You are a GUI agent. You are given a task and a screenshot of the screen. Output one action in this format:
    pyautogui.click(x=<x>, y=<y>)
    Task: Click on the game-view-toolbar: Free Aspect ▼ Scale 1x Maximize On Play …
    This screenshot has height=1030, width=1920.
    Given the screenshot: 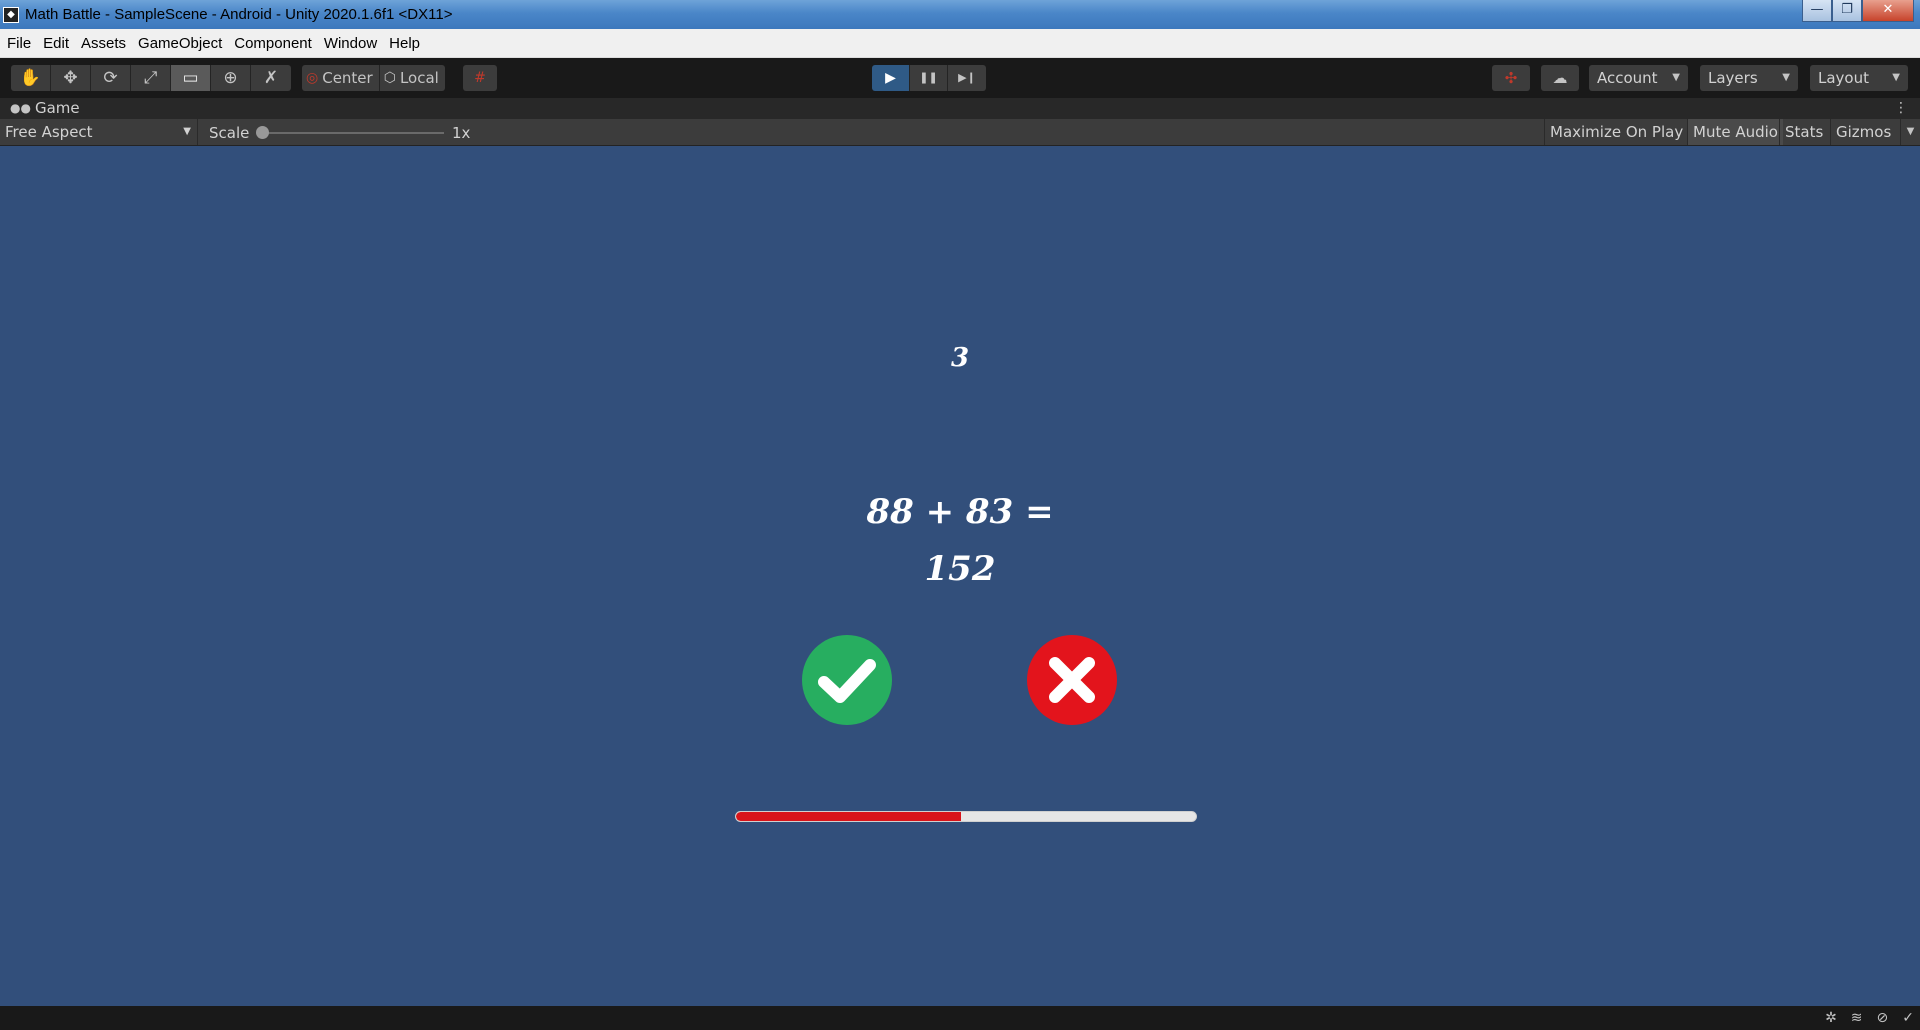 What is the action you would take?
    pyautogui.click(x=960, y=132)
    